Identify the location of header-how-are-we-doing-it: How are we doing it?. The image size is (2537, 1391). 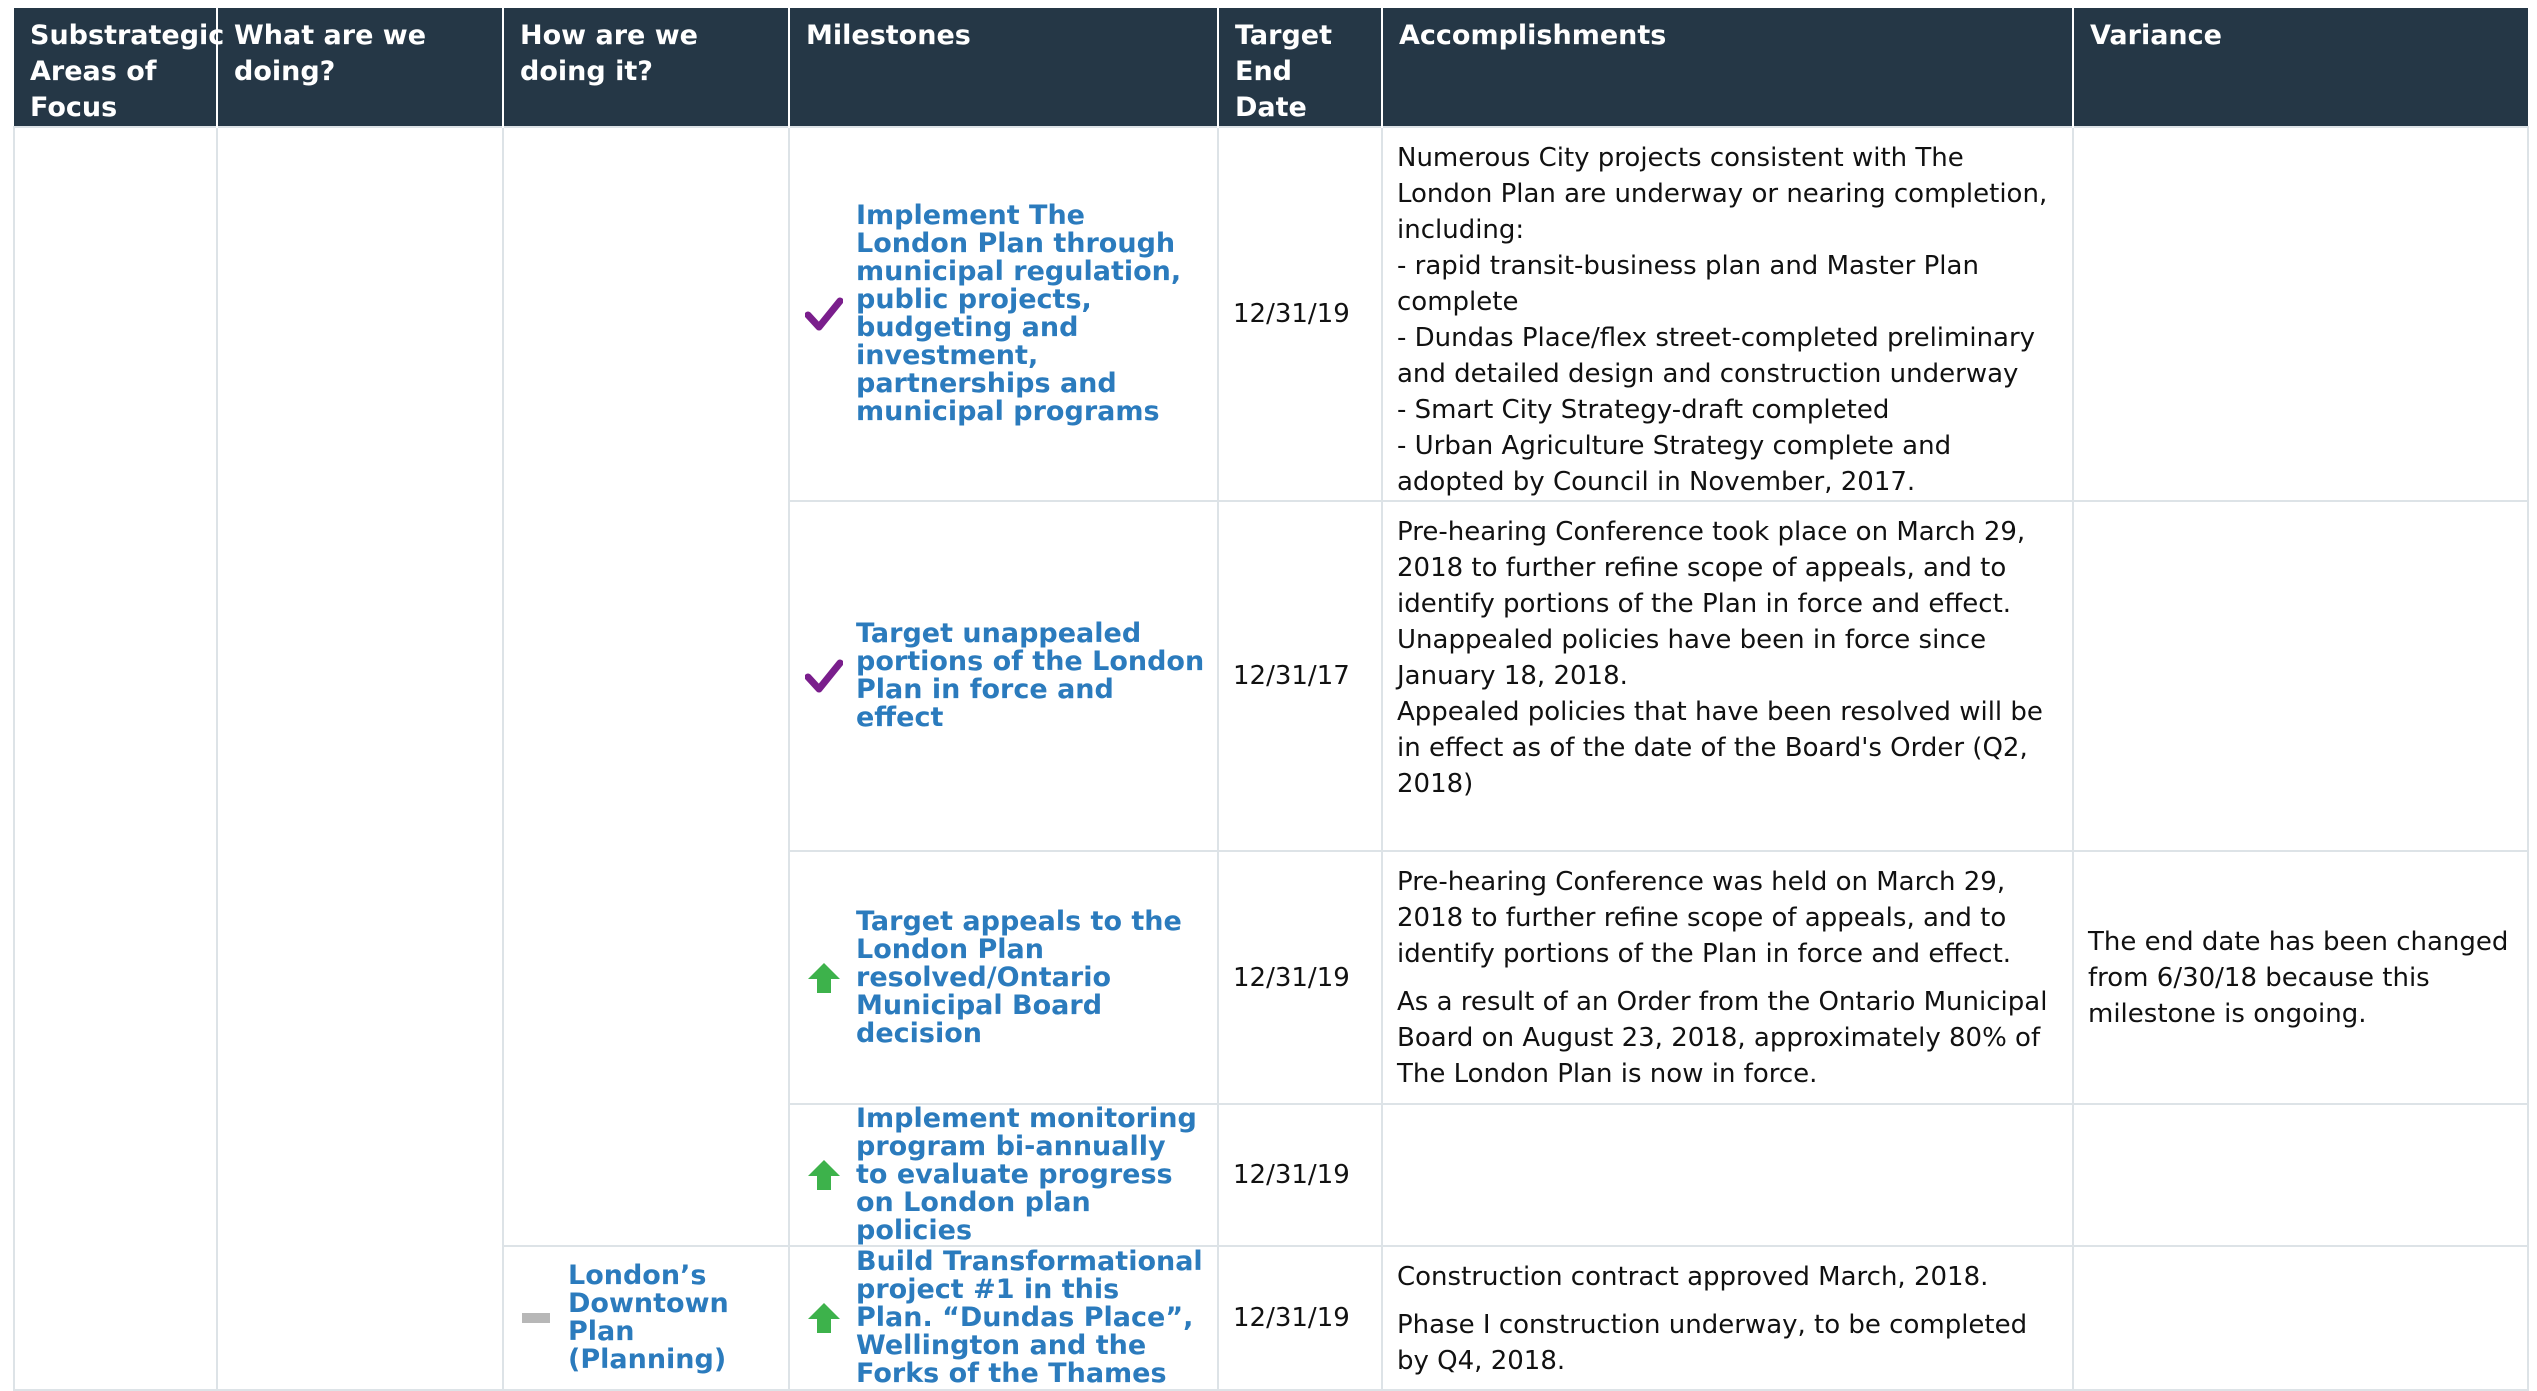
(645, 67).